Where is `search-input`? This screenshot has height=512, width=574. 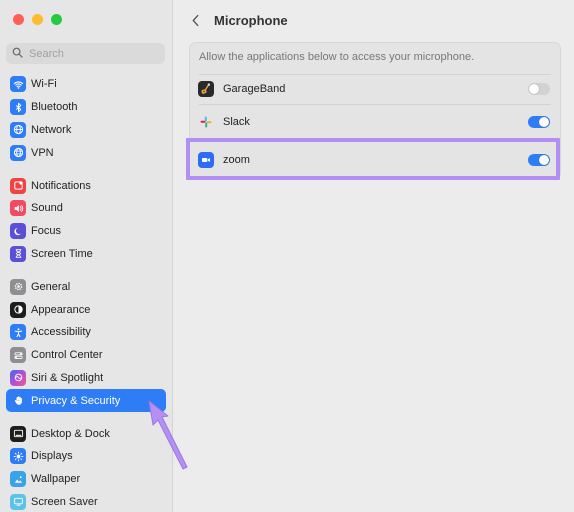
search-input is located at coordinates (94, 53).